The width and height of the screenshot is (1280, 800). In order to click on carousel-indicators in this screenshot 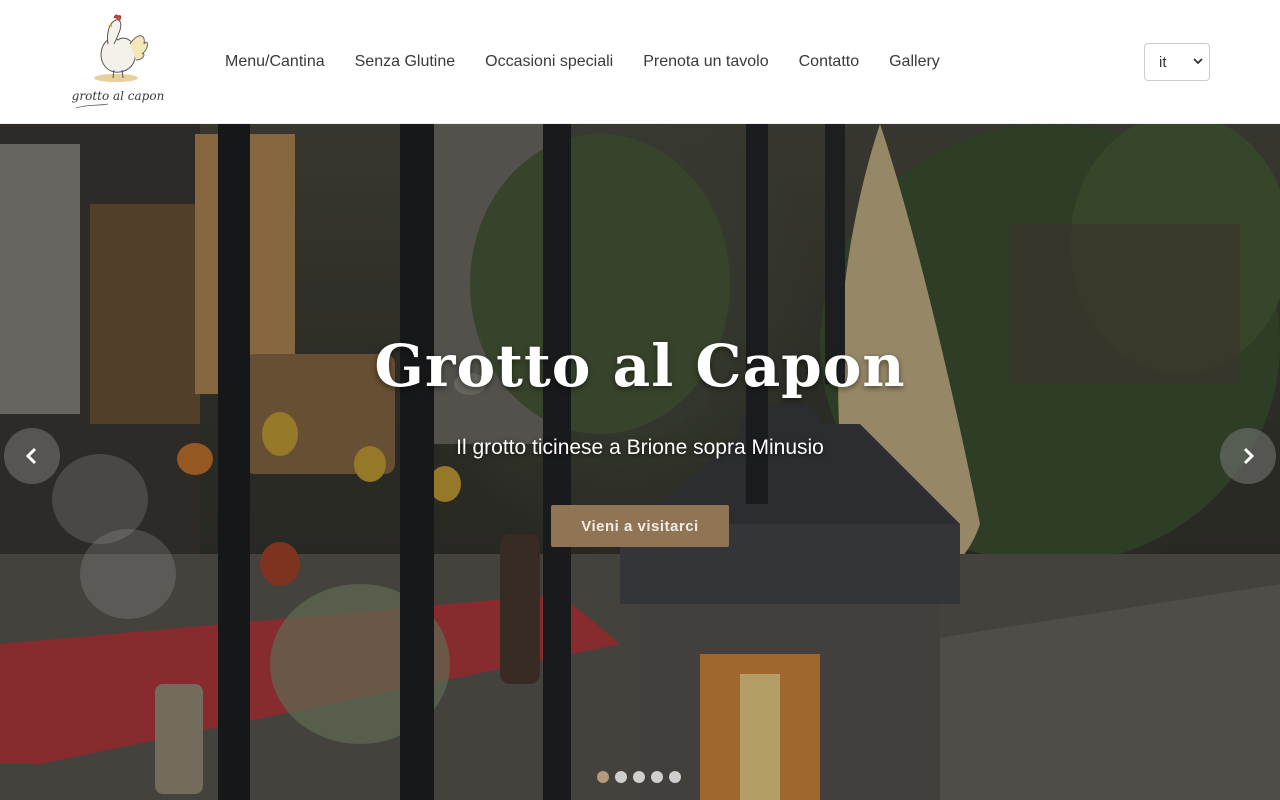, I will do `click(642, 777)`.